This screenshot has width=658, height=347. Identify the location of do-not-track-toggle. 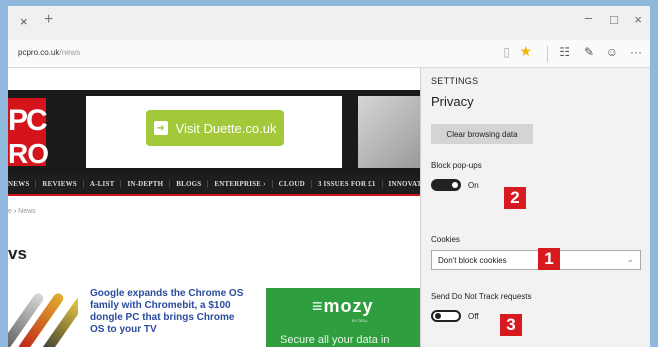
(446, 316).